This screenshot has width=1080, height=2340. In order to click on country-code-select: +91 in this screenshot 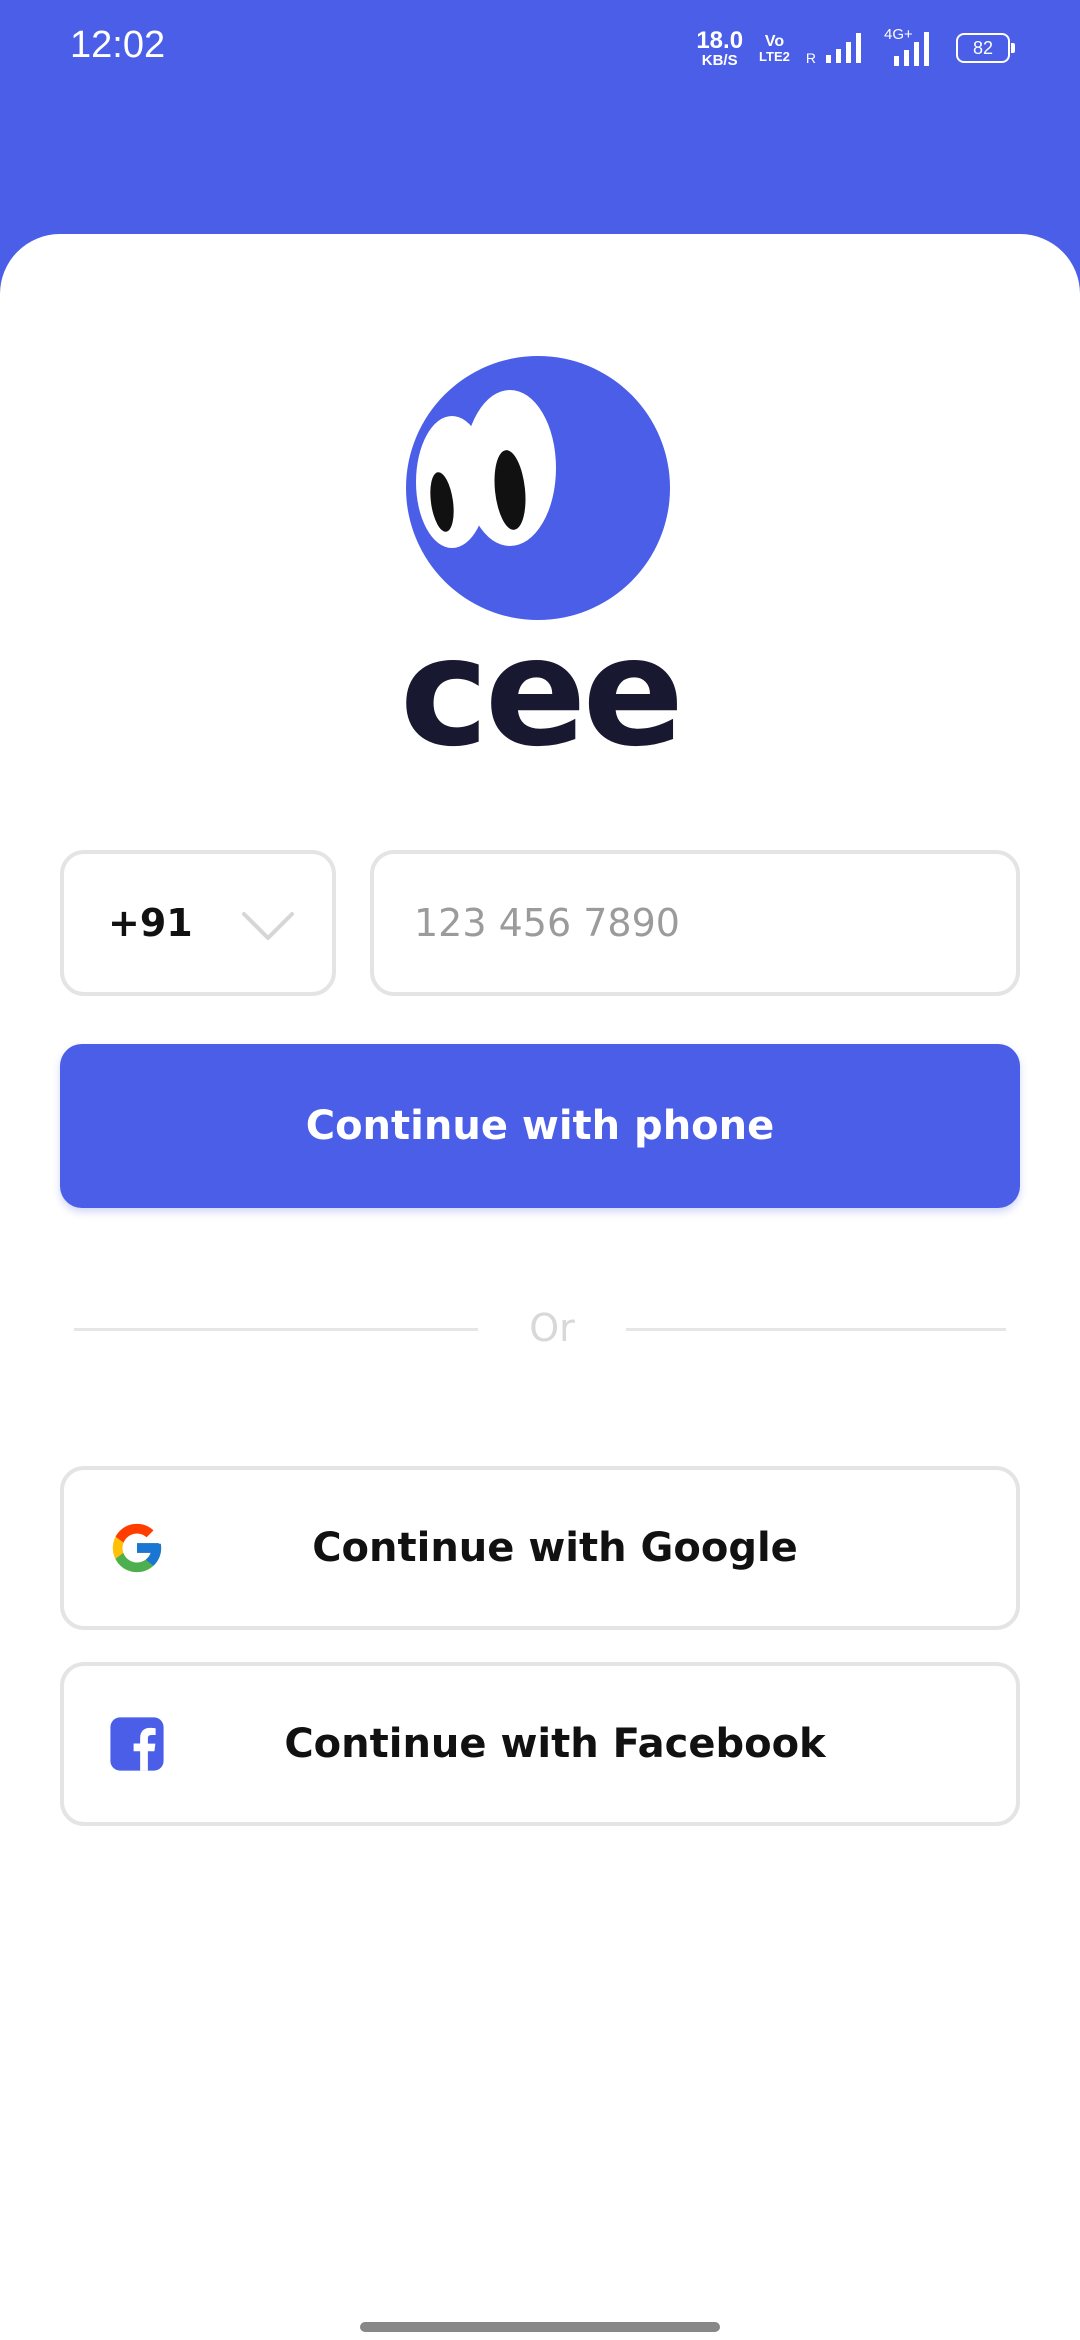, I will do `click(198, 923)`.